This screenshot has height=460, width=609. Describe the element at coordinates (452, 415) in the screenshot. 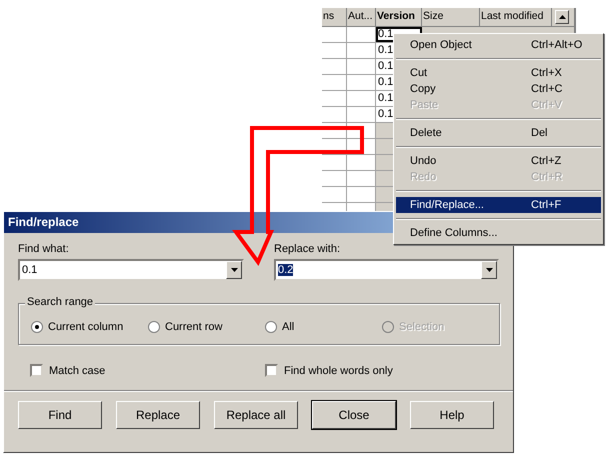

I see `dialog-button: Help` at that location.